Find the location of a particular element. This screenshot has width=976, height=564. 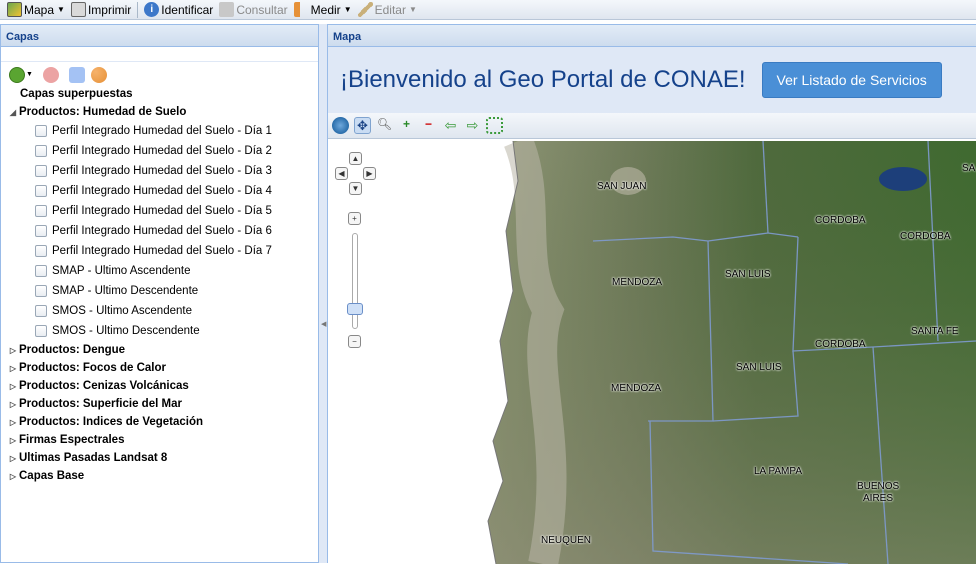

layer-item: SMOS - Ultimo Descendente is located at coordinates (159, 331).